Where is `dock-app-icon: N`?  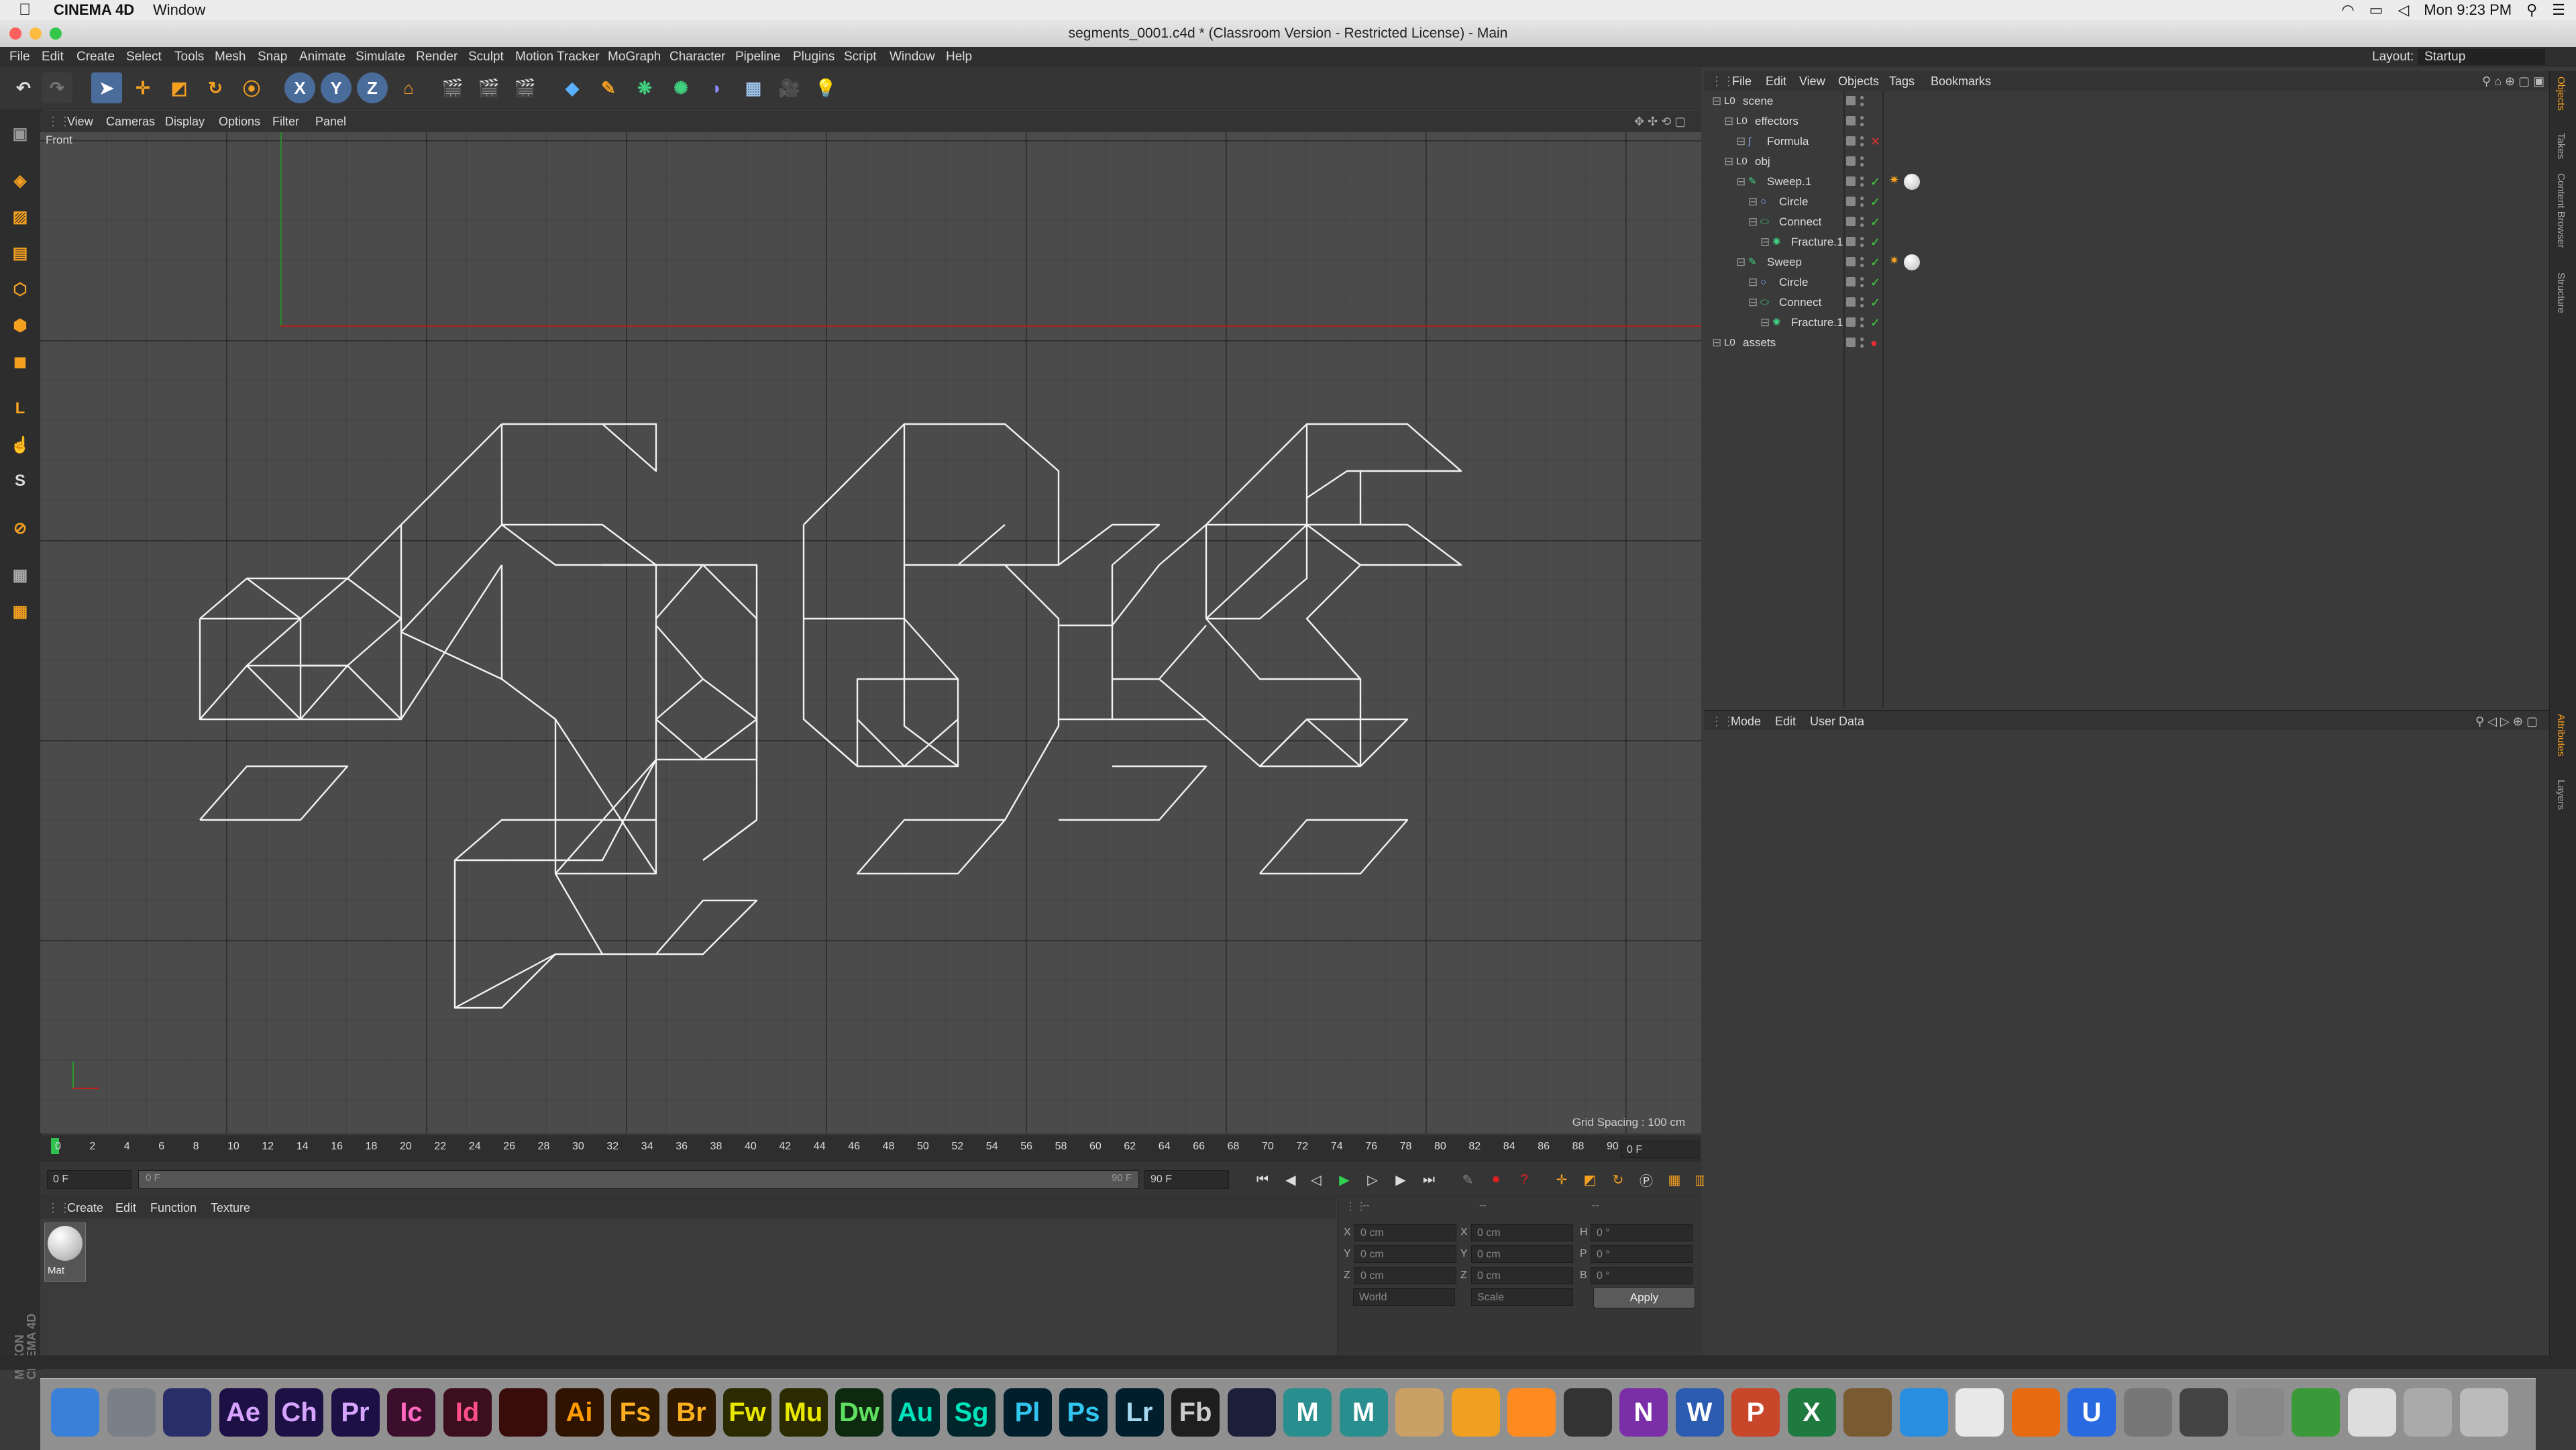
dock-app-icon: N is located at coordinates (1643, 1412).